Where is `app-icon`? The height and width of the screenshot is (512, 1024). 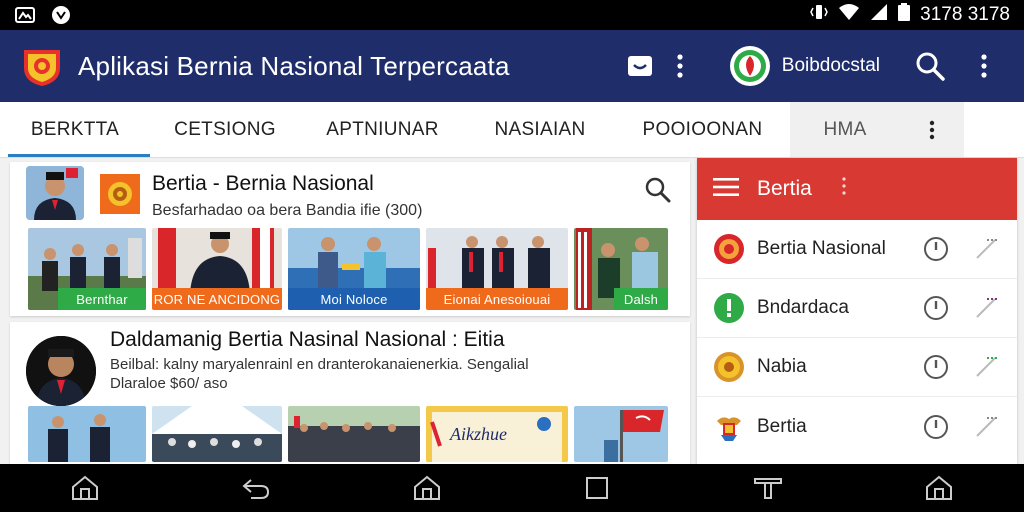 app-icon is located at coordinates (61, 15).